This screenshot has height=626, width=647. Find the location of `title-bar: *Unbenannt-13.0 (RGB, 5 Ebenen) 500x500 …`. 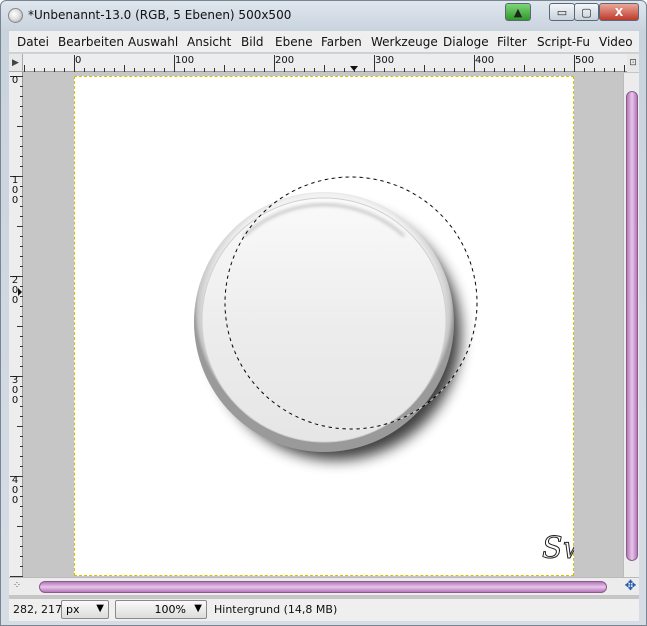

title-bar: *Unbenannt-13.0 (RGB, 5 Ebenen) 500x500 … is located at coordinates (323, 16).